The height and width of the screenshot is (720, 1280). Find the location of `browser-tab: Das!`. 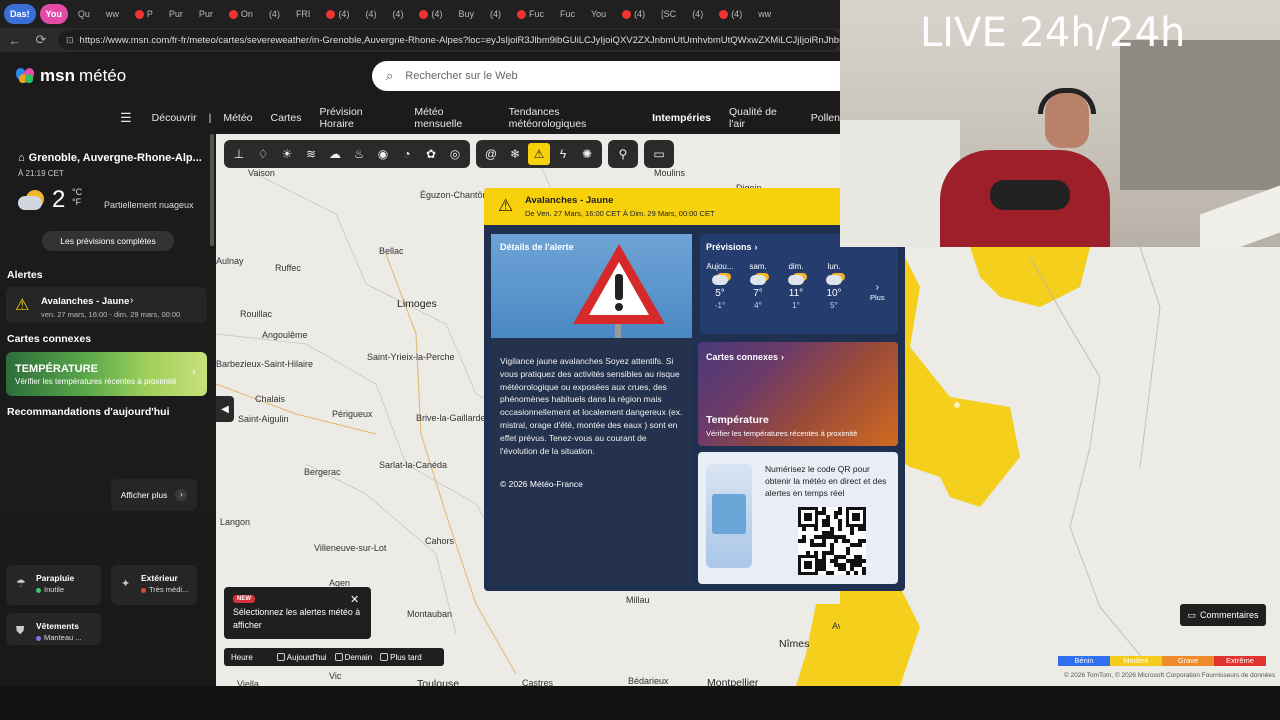

browser-tab: Das! is located at coordinates (20, 14).